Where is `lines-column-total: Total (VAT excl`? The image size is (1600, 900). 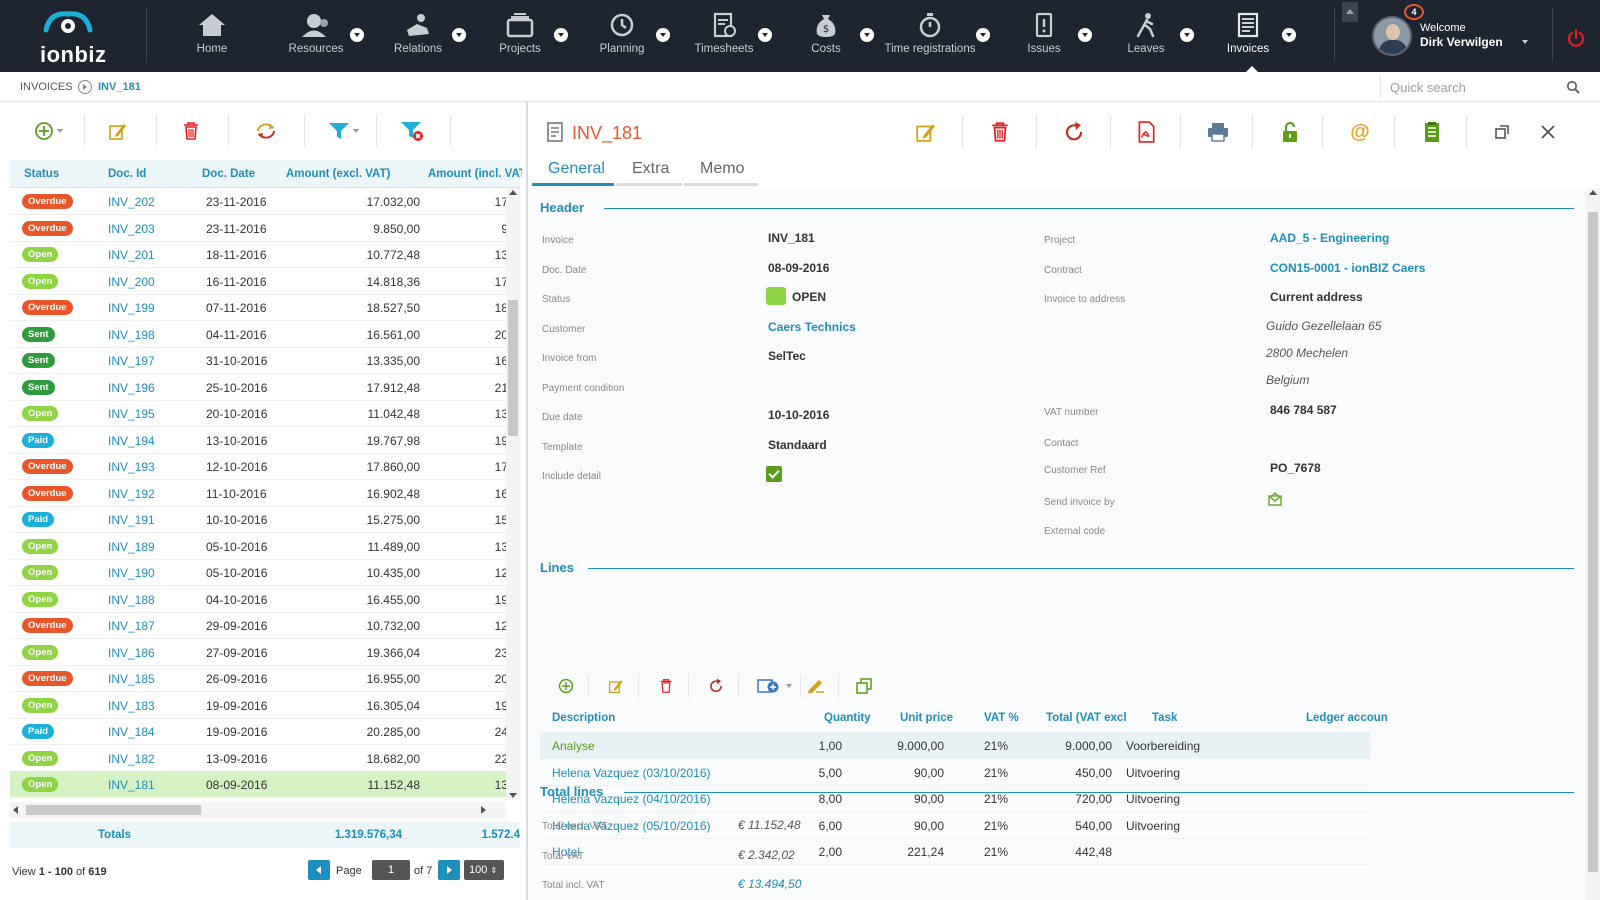 lines-column-total: Total (VAT excl is located at coordinates (1086, 718).